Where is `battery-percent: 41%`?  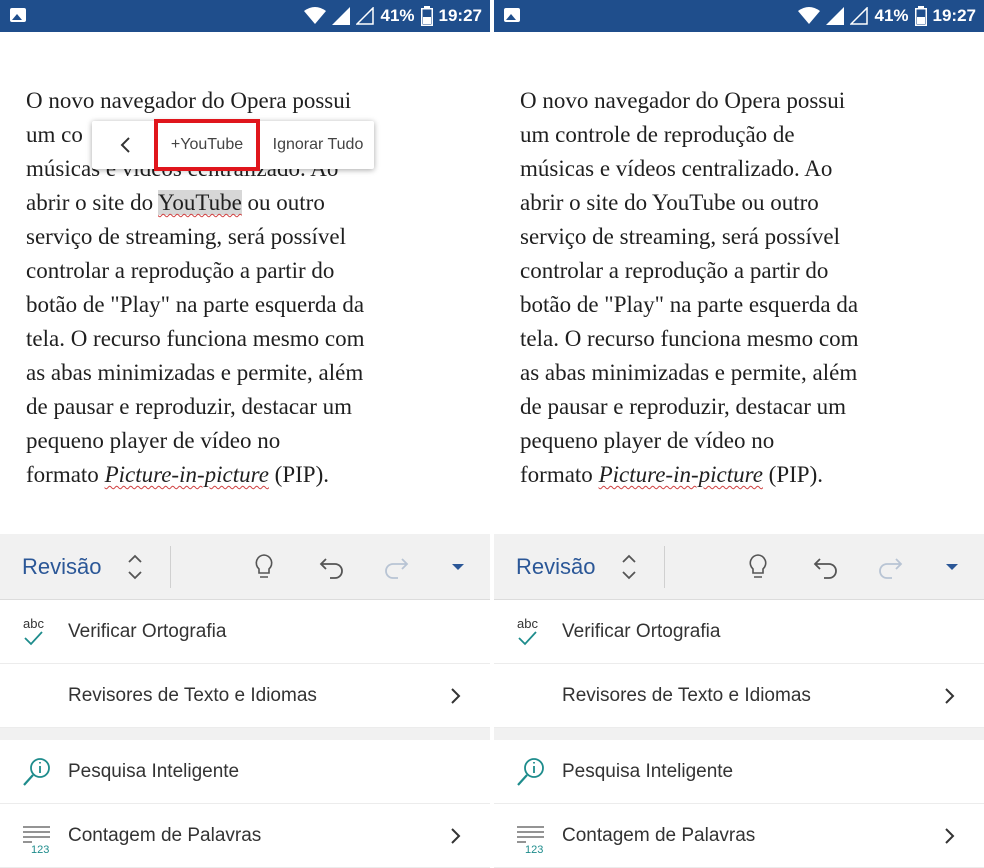 battery-percent: 41% is located at coordinates (397, 15).